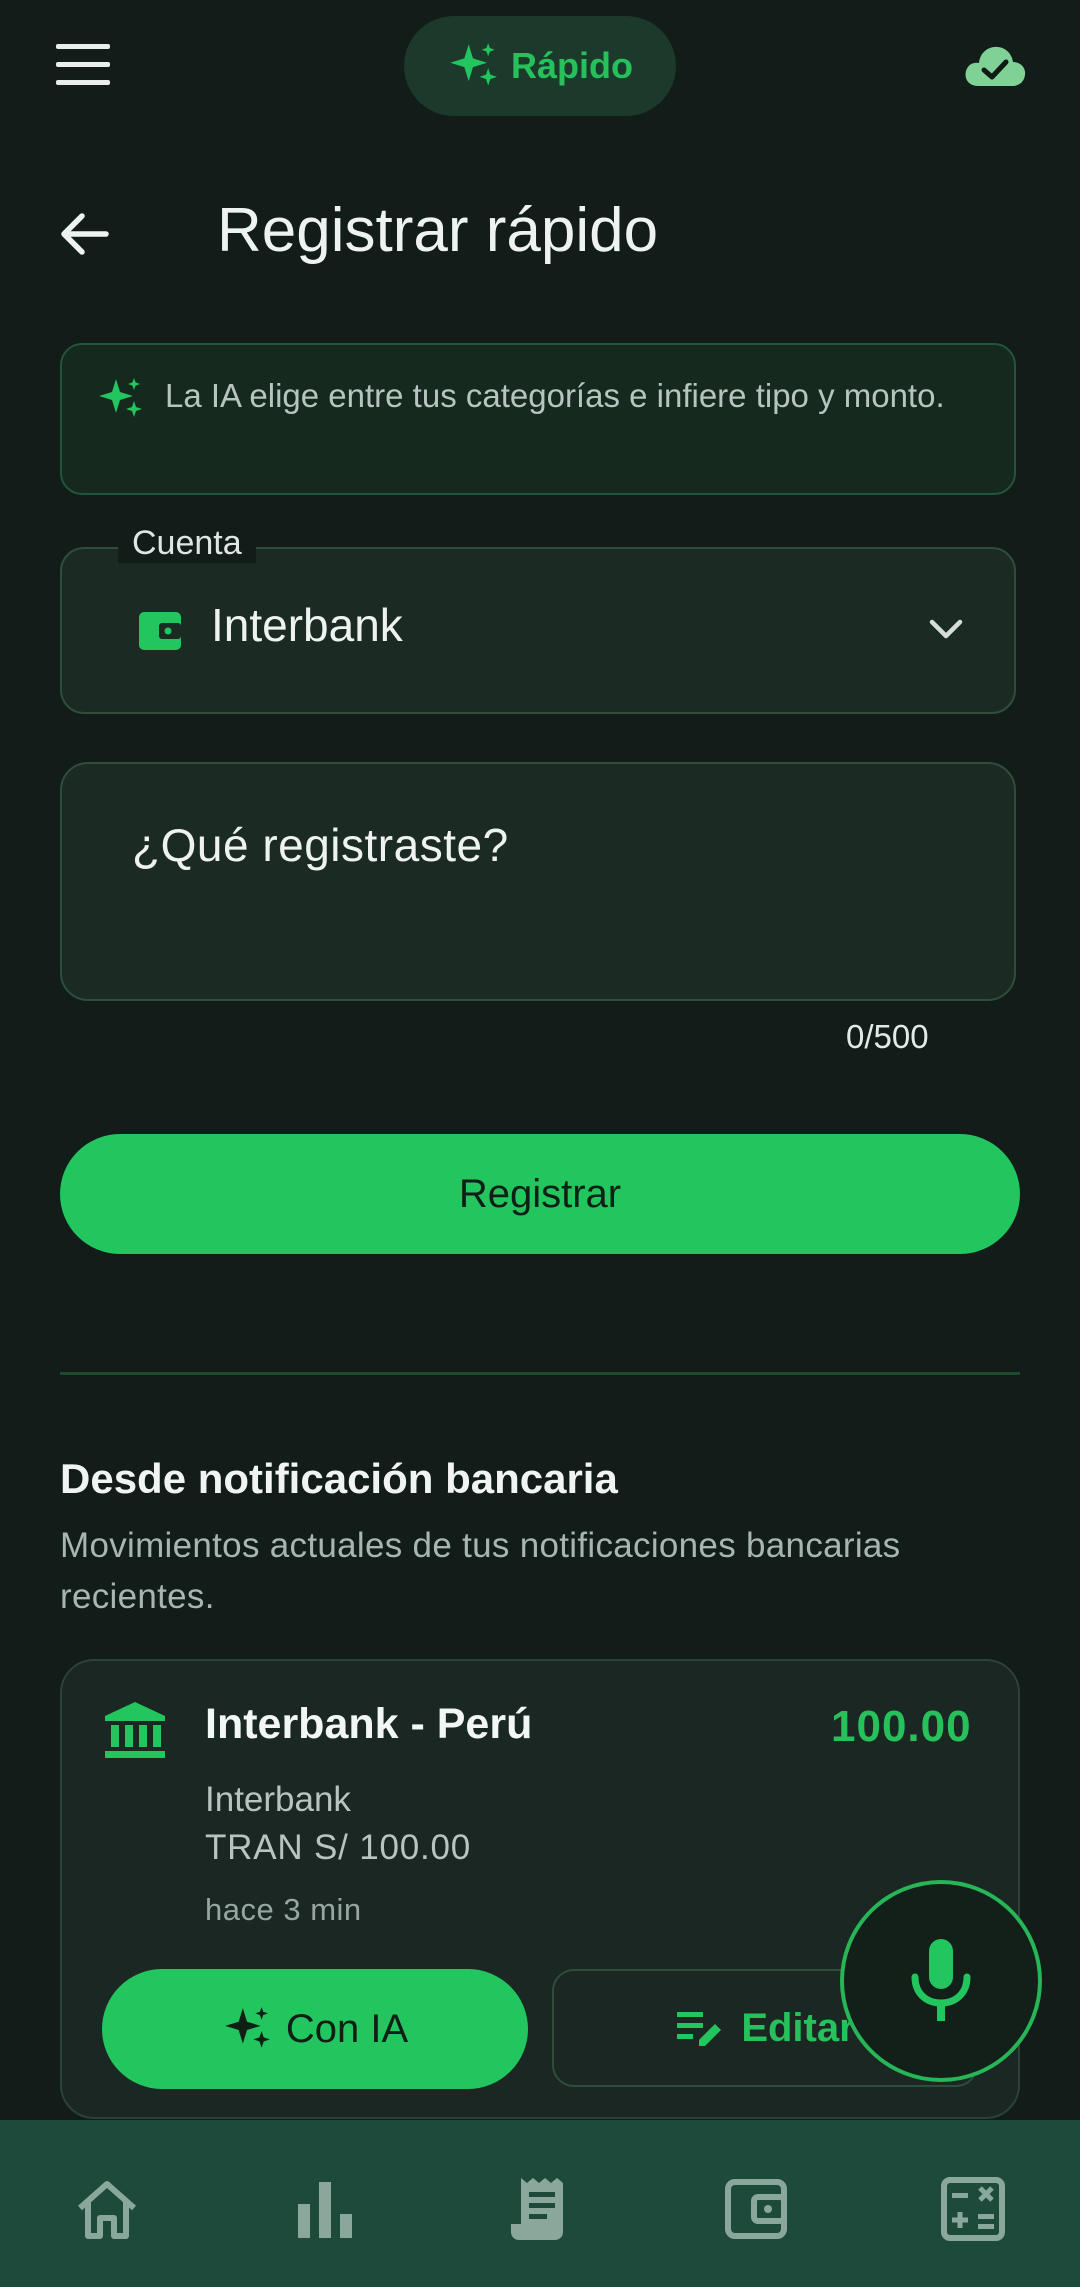 Image resolution: width=1080 pixels, height=2287 pixels. I want to click on account-label: Cuenta, so click(187, 543).